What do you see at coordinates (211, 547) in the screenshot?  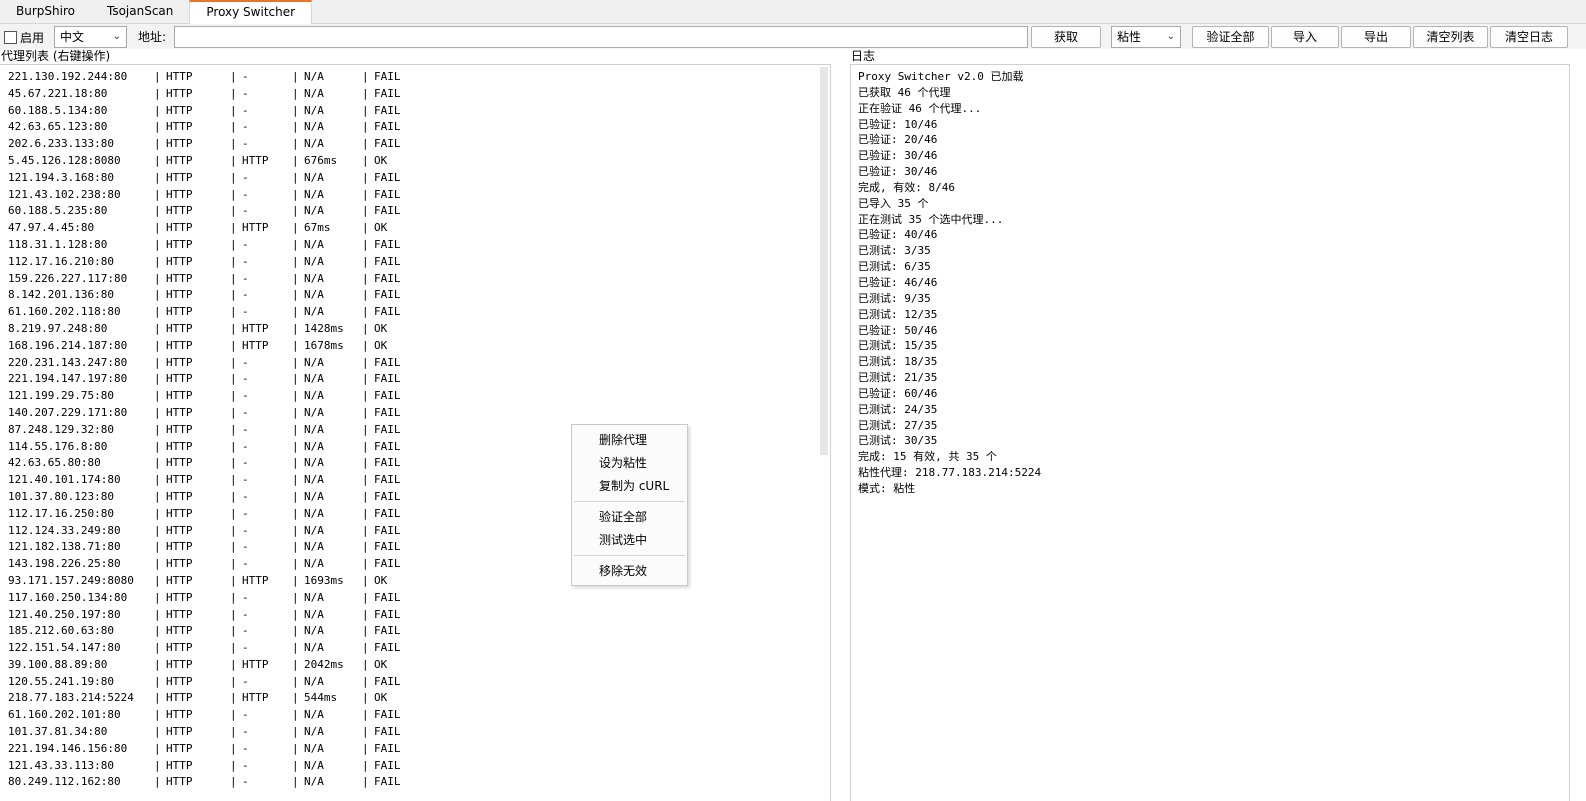 I see `table-row: 121.182.138.71:80 | HTTP | - | N/A | FAIL` at bounding box center [211, 547].